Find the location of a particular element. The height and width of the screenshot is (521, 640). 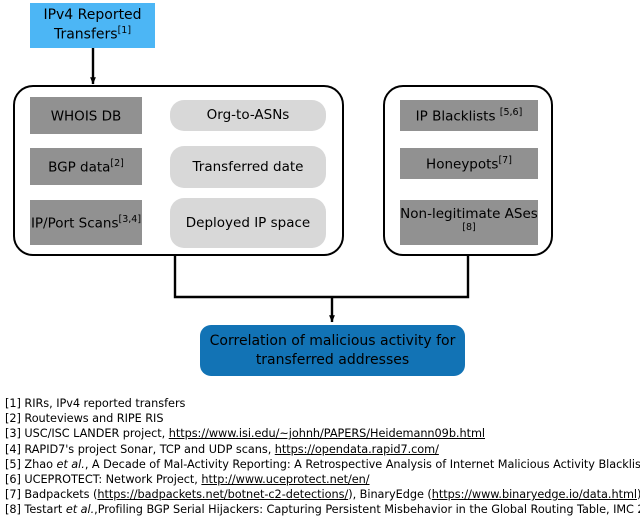

node-label: IPv4 Reported Transfers[1] is located at coordinates (92, 25).